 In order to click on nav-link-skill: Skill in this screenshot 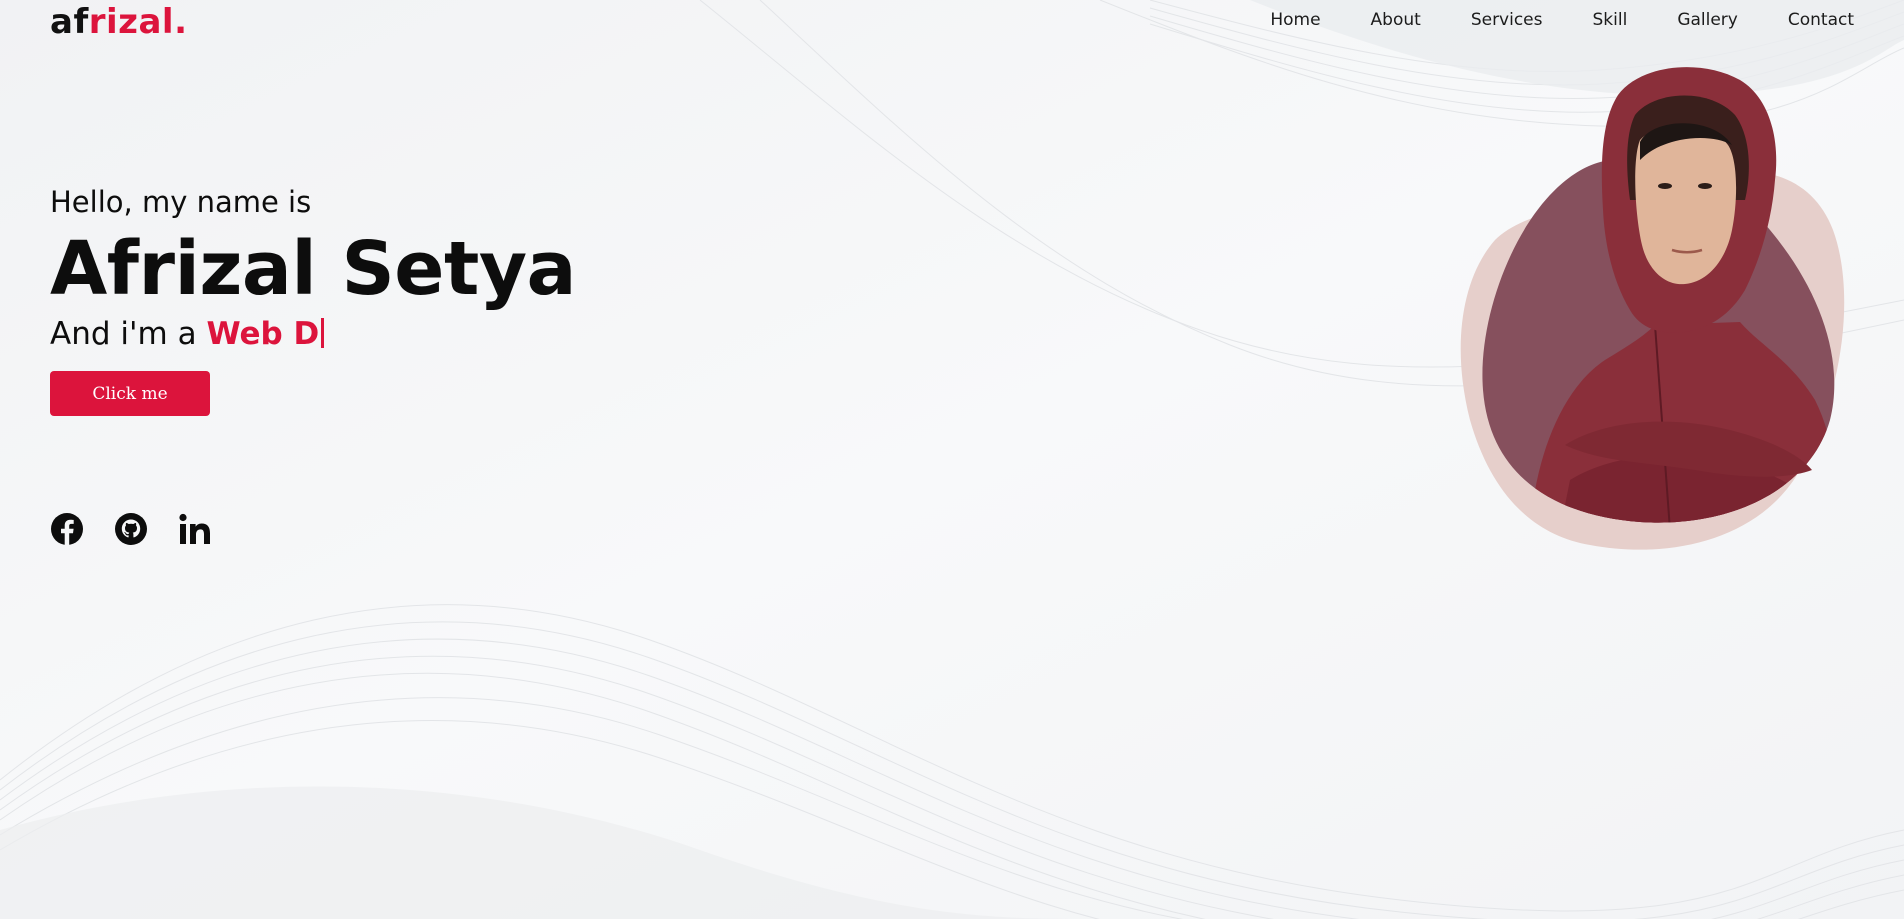, I will do `click(1610, 20)`.